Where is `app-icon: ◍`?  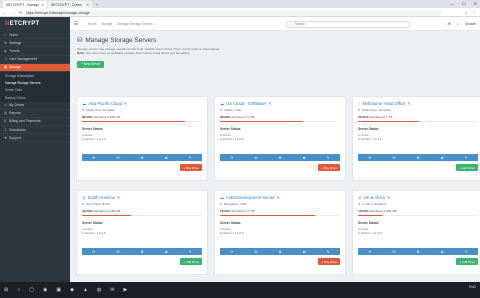
app-icon: ◍ is located at coordinates (99, 290).